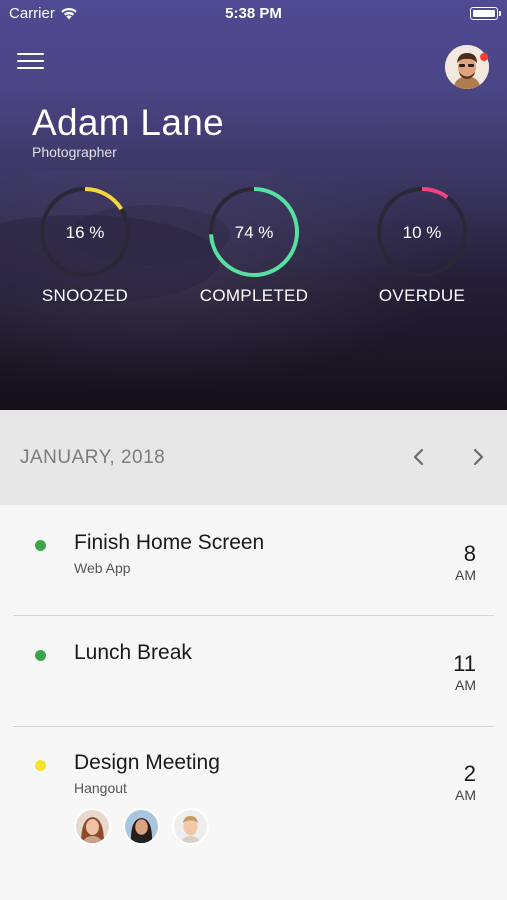  I want to click on clock: 5:38 PM, so click(253, 13).